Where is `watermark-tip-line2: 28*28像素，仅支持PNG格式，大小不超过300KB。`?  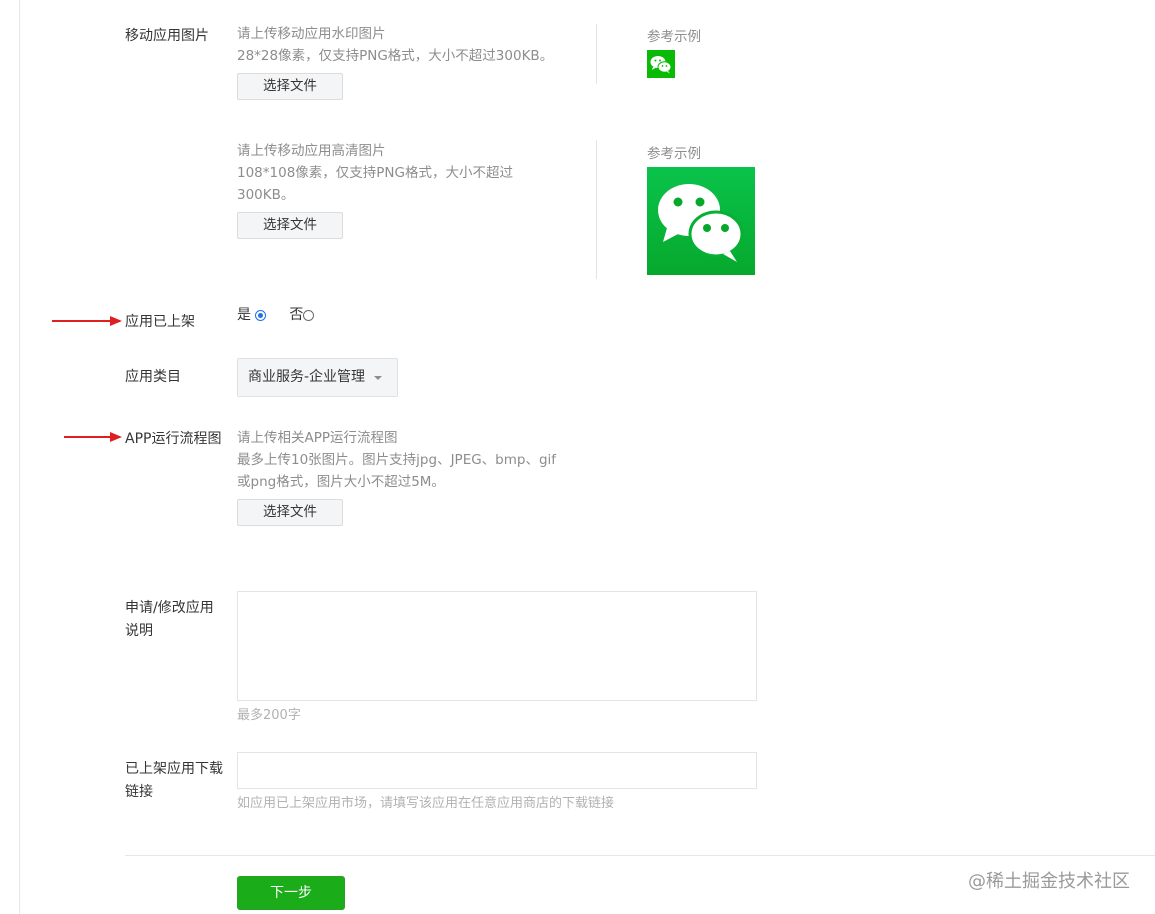
watermark-tip-line2: 28*28像素，仅支持PNG格式，大小不超过300KB。 is located at coordinates (395, 56).